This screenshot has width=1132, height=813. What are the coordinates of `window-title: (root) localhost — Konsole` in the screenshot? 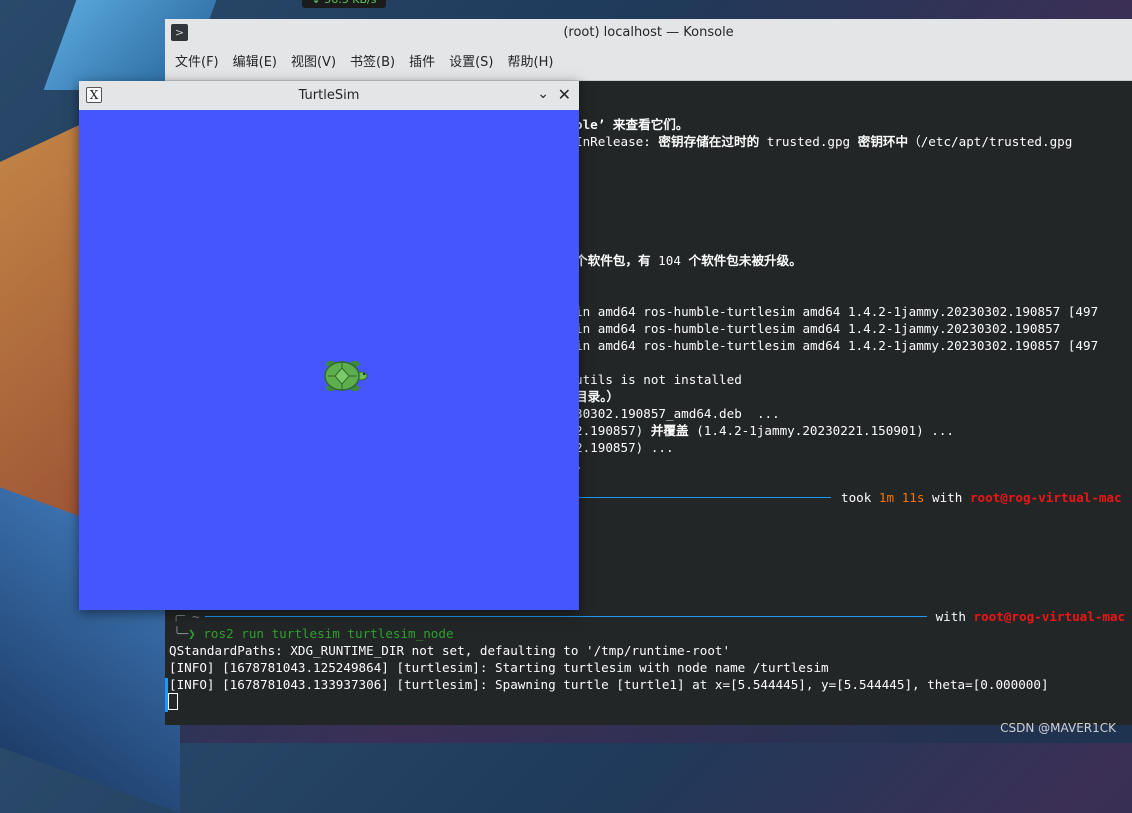 It's located at (648, 32).